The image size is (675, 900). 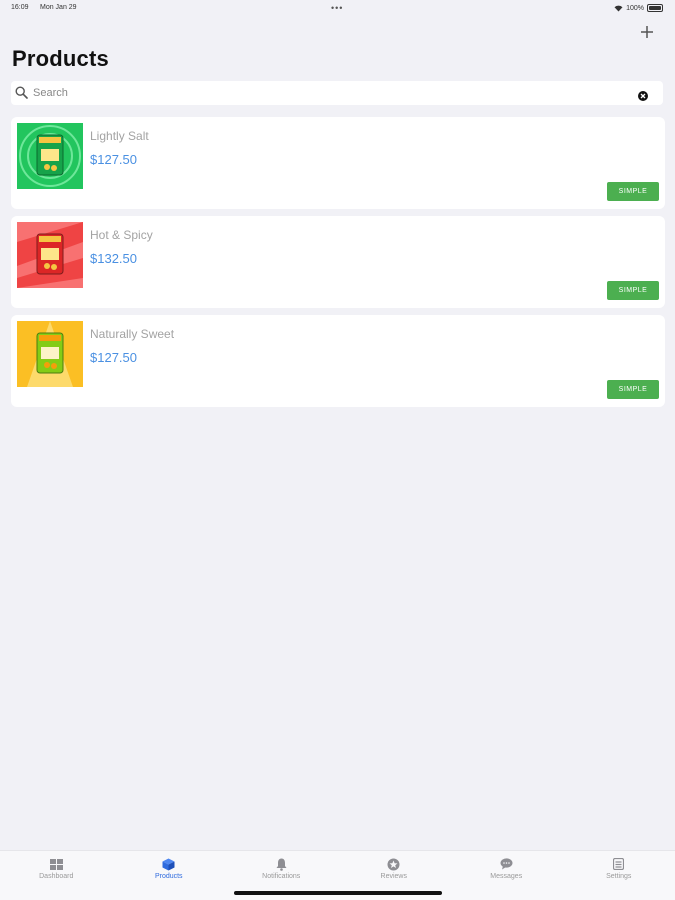 I want to click on tab-settings: Settings, so click(x=619, y=875).